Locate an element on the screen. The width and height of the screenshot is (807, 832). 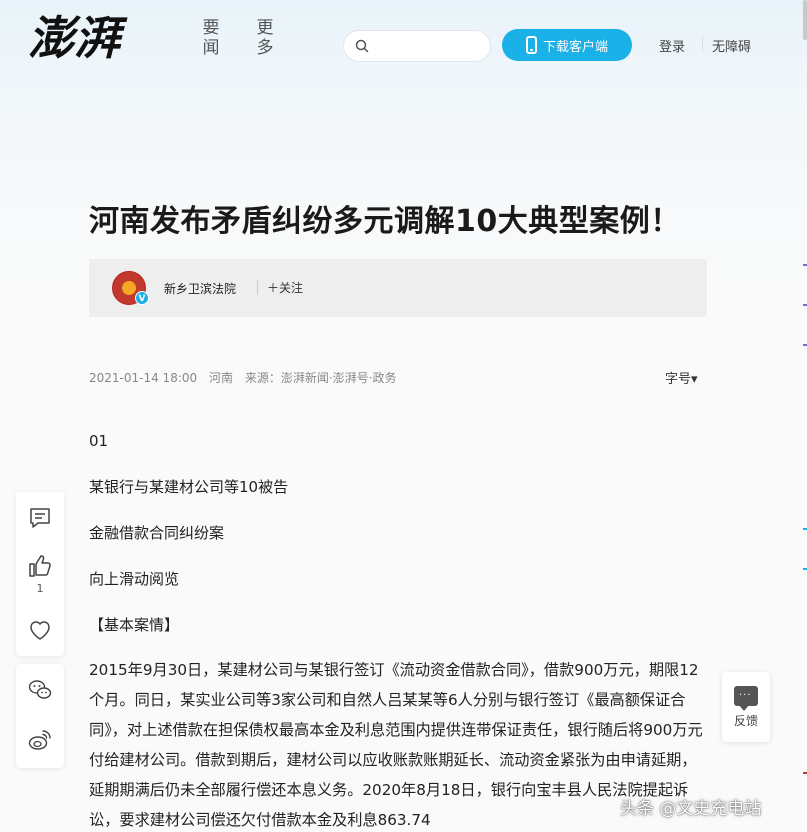
feedback-label: 反馈 is located at coordinates (745, 721).